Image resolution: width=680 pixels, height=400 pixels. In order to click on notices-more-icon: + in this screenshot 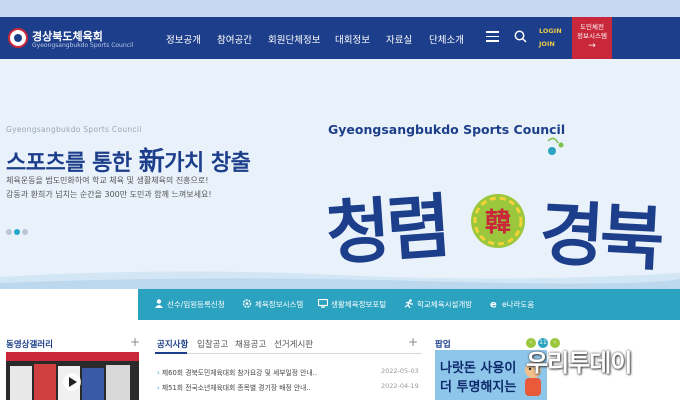, I will do `click(413, 342)`.